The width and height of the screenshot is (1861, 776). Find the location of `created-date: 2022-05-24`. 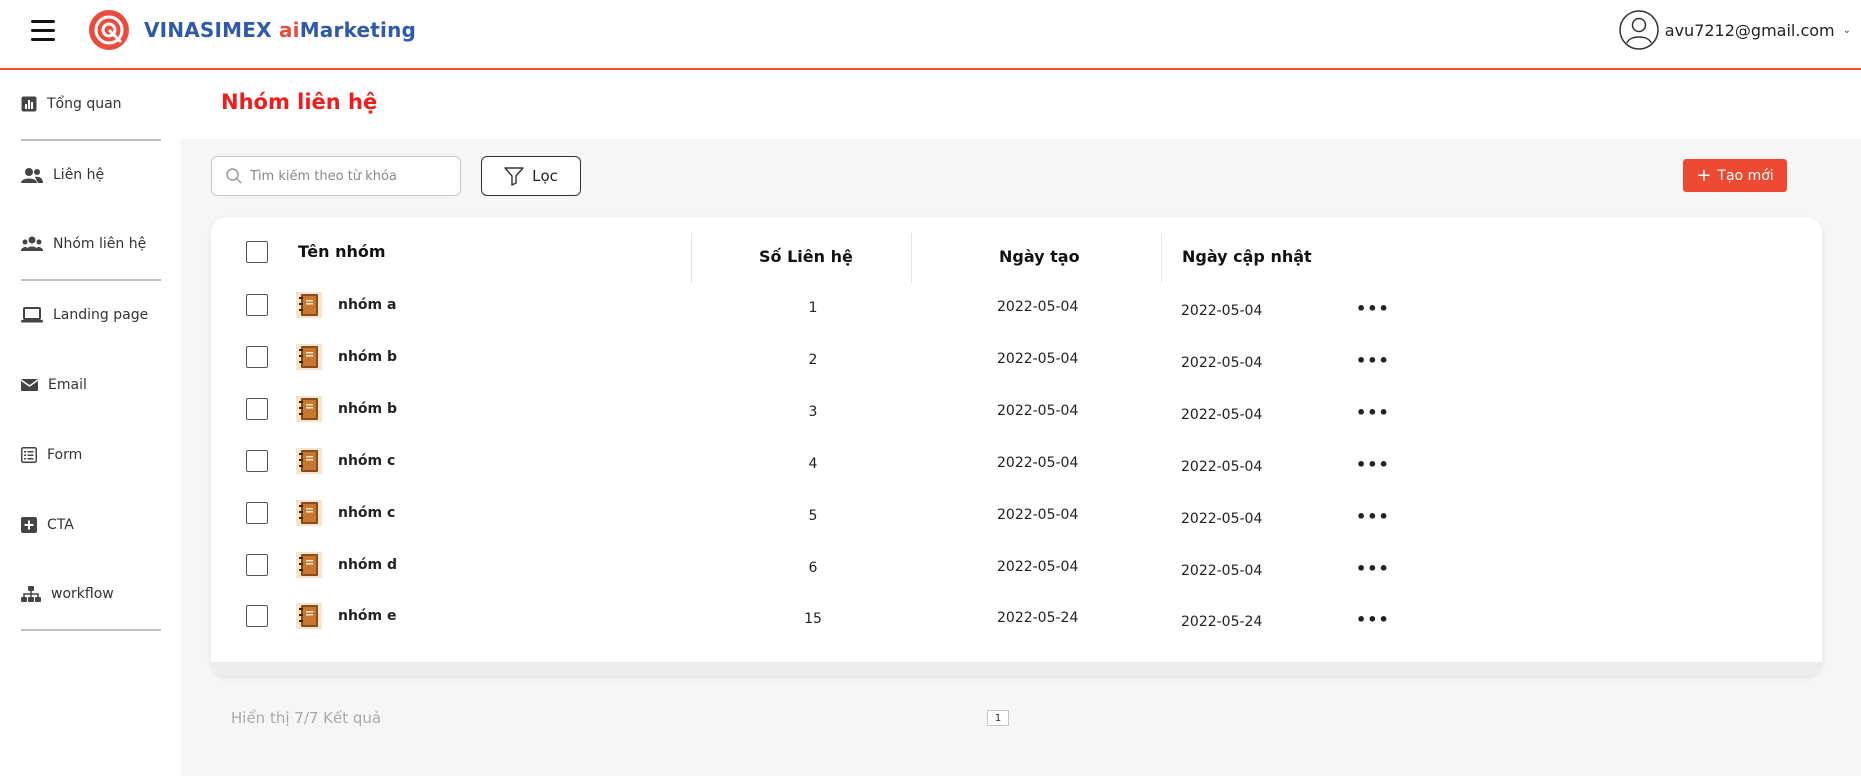

created-date: 2022-05-24 is located at coordinates (1038, 618).